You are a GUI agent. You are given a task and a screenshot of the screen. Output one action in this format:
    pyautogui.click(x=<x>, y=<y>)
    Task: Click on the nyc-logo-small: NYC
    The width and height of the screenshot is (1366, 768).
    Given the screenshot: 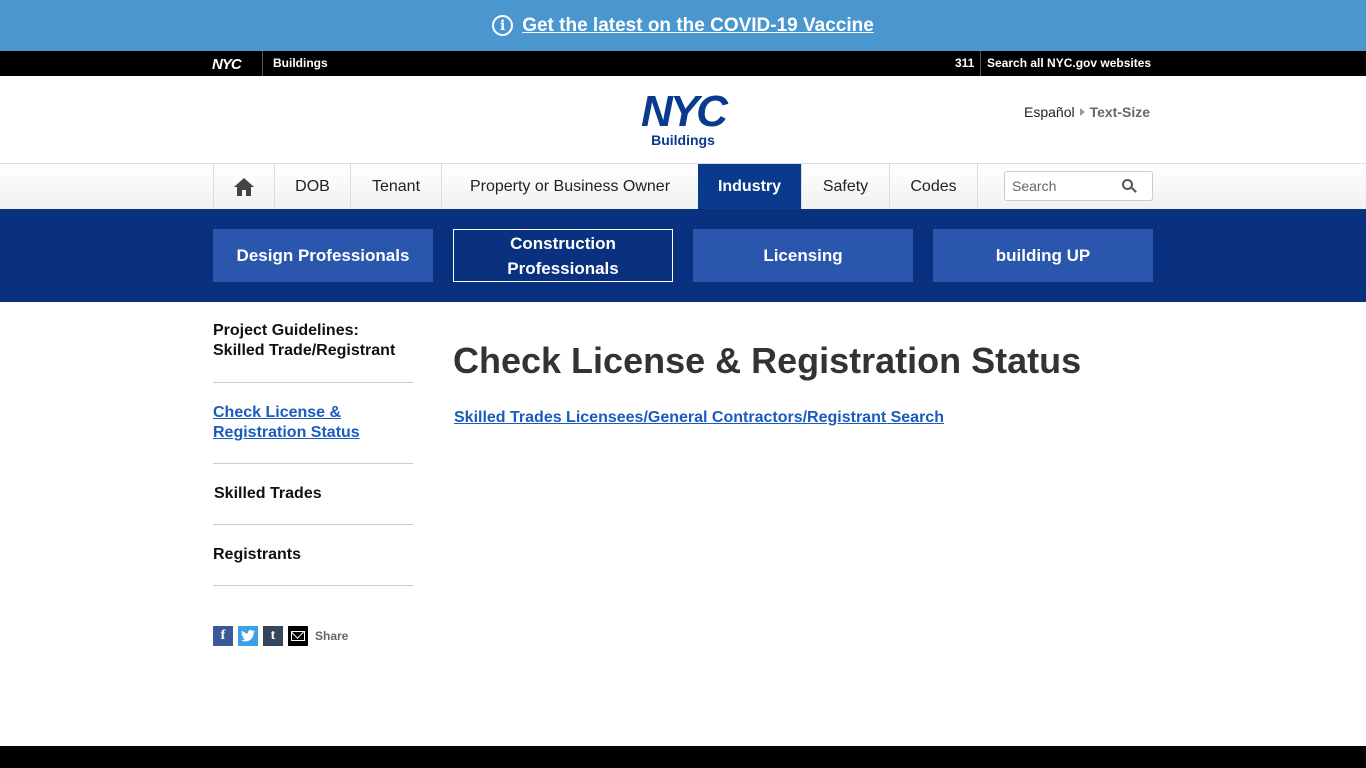 What is the action you would take?
    pyautogui.click(x=227, y=64)
    